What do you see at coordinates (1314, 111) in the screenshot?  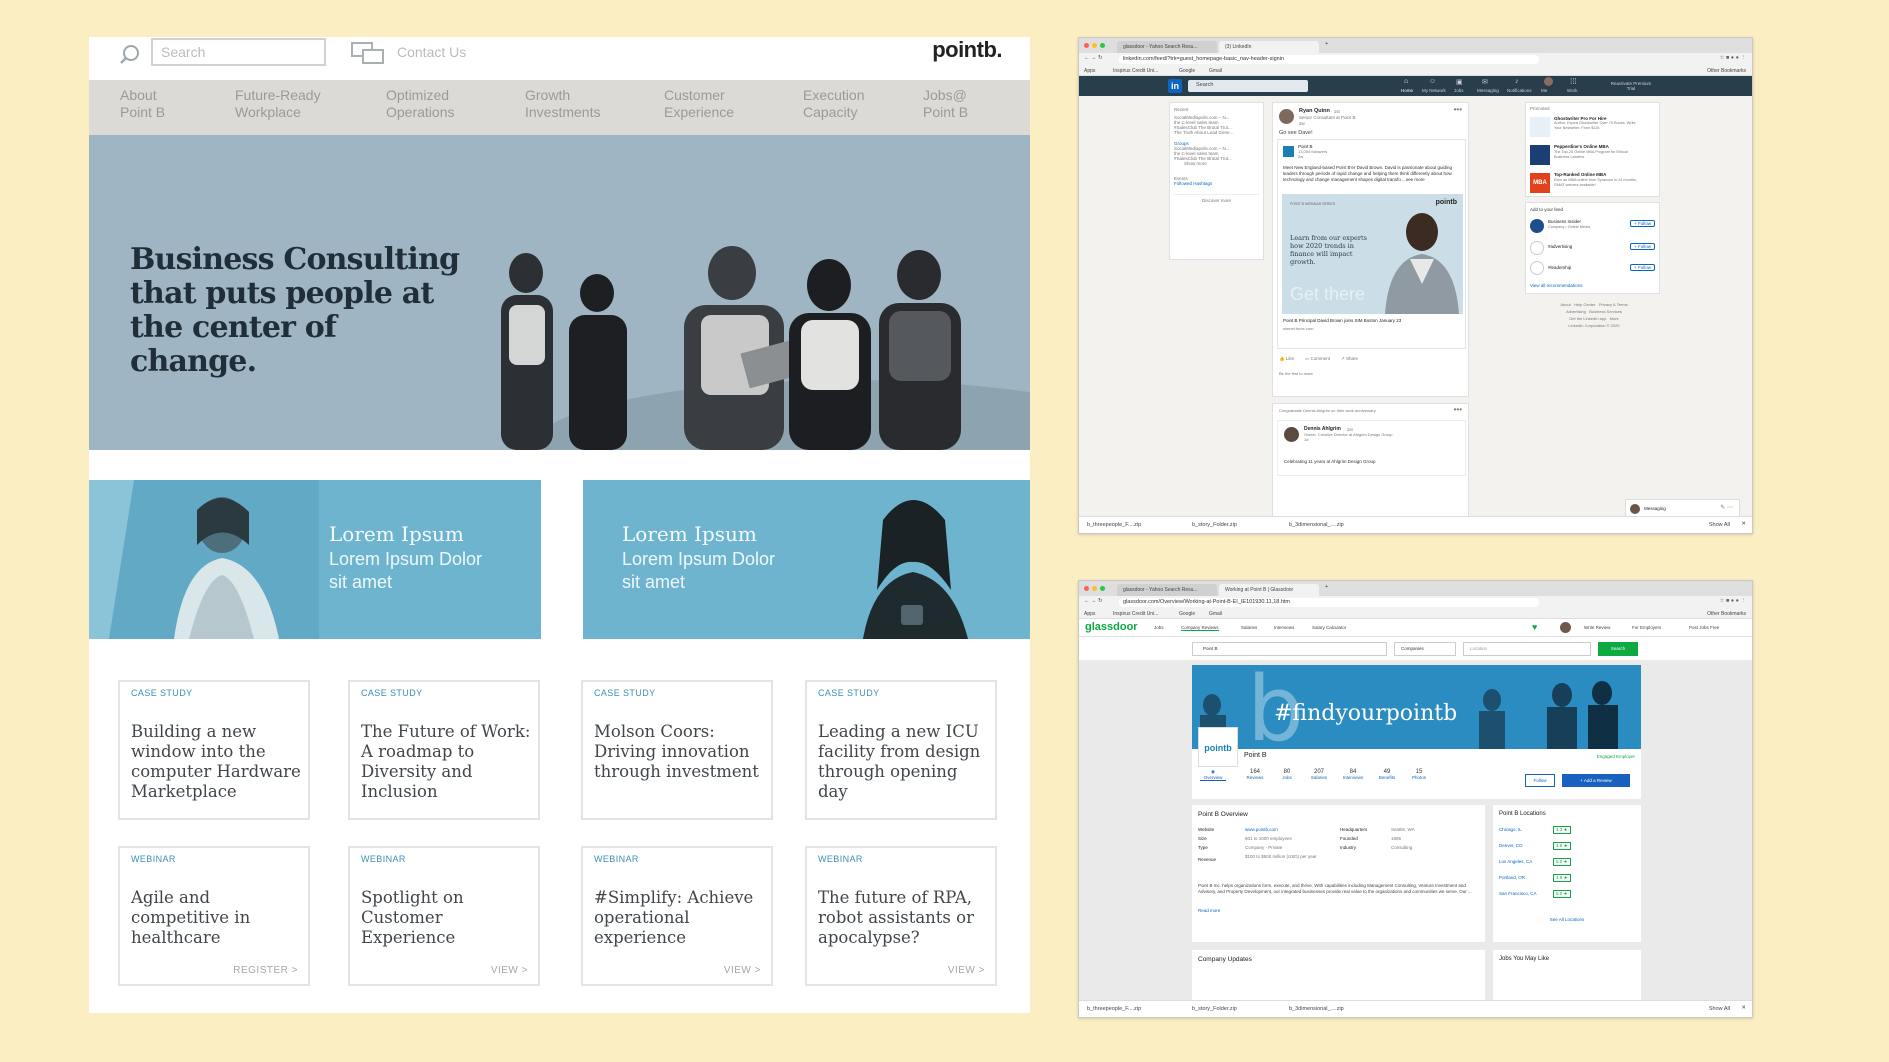 I see `post-author: Ryan Quinn` at bounding box center [1314, 111].